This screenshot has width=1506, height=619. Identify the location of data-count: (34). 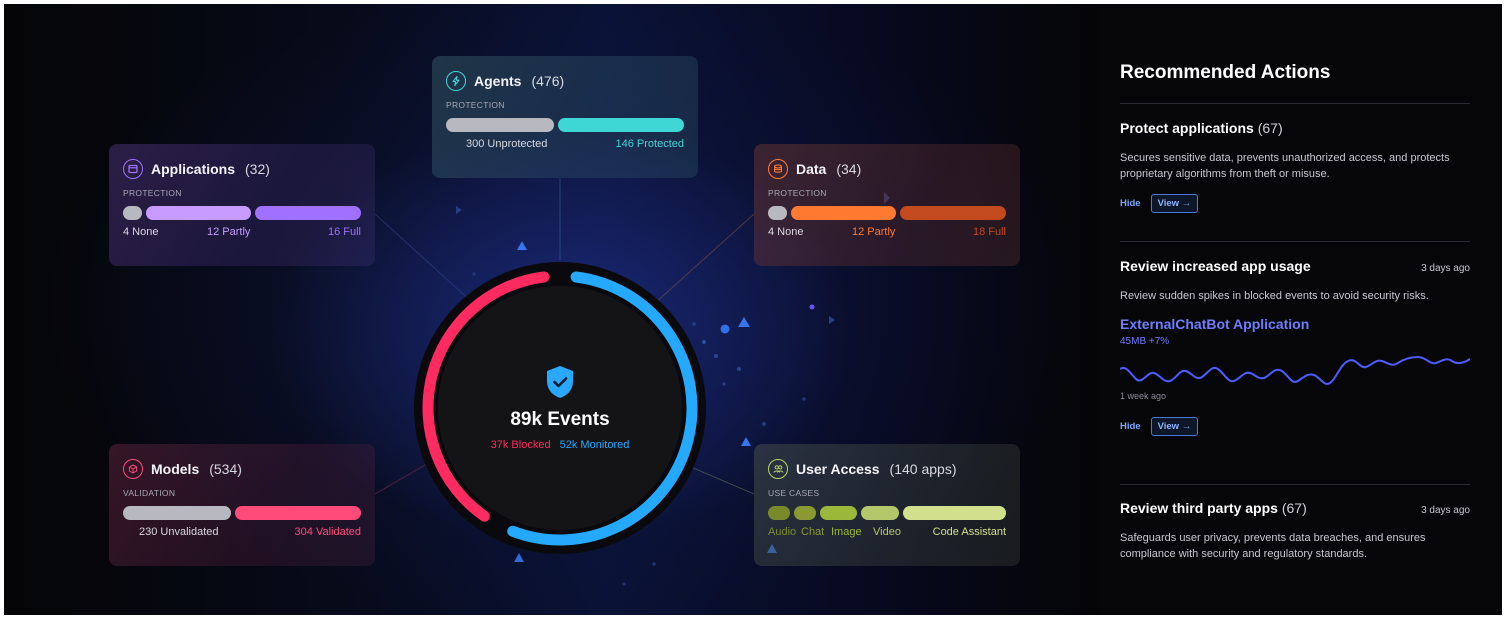
(849, 169).